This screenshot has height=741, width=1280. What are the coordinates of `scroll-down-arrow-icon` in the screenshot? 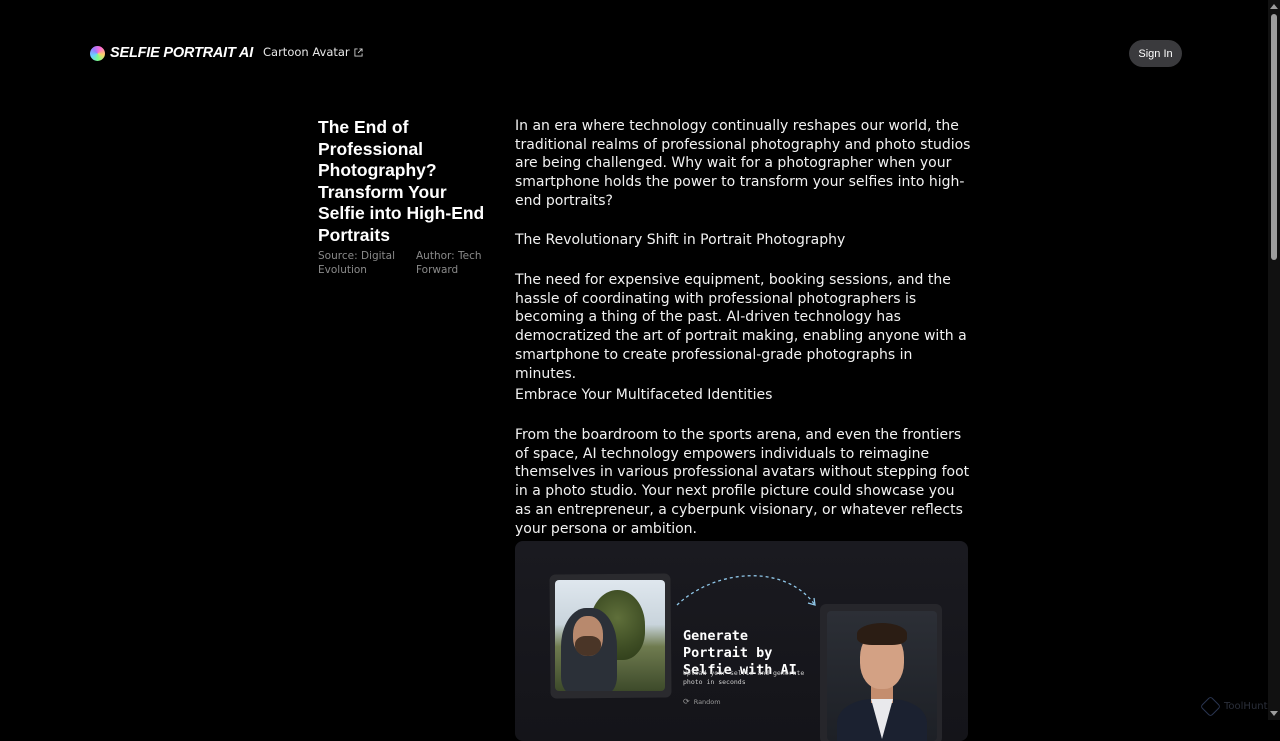 It's located at (1274, 713).